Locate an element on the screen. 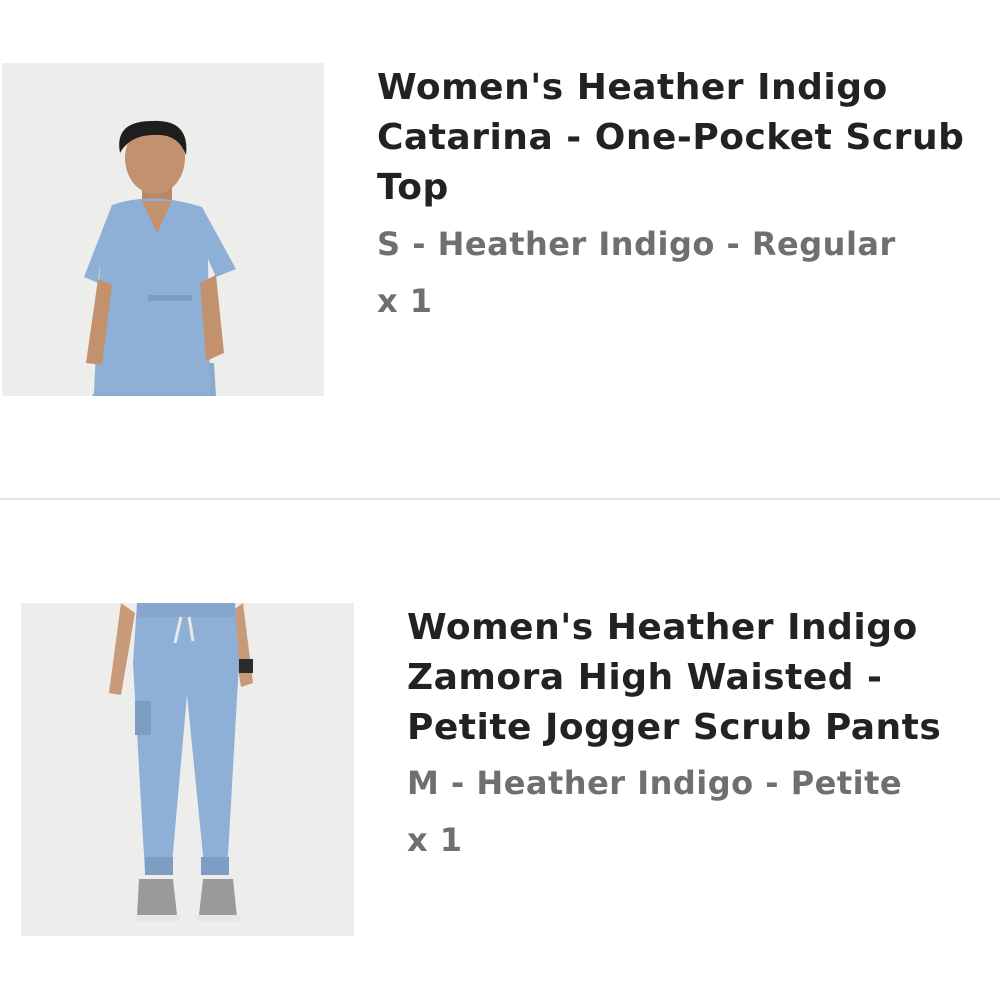 The height and width of the screenshot is (1000, 1000). product-image-scrub-top is located at coordinates (163, 229).